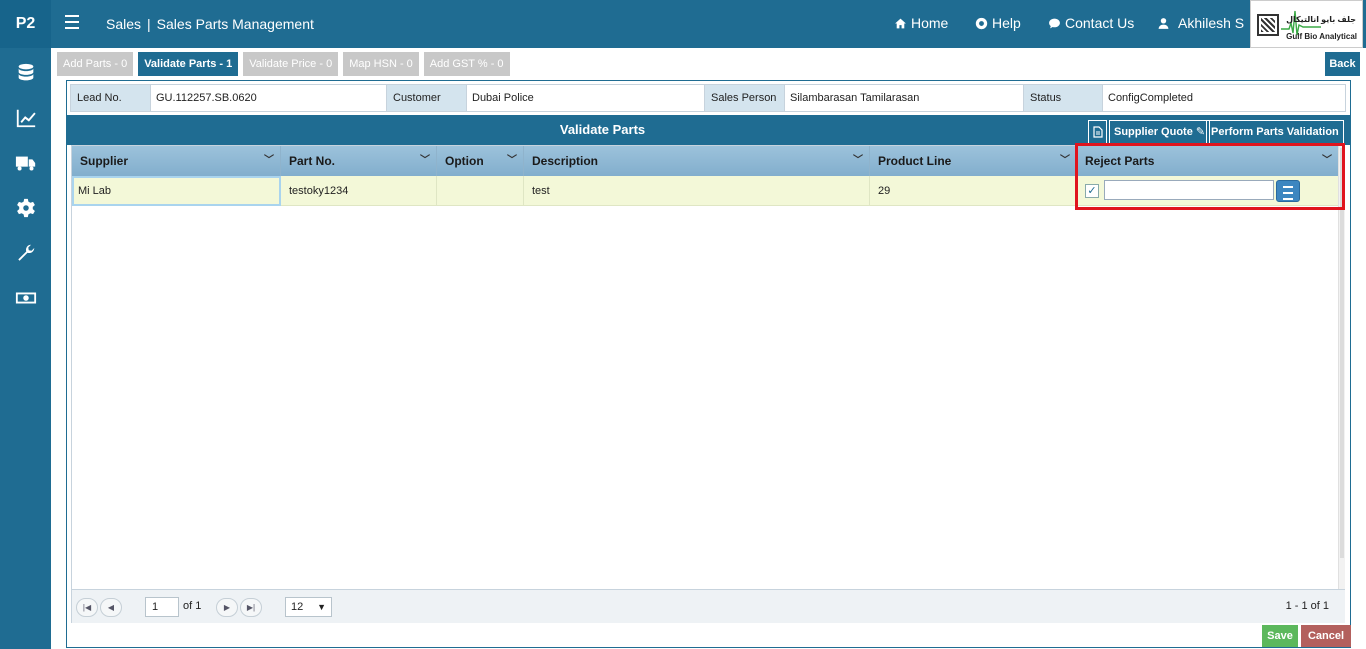  I want to click on page-size-value: 12, so click(297, 607).